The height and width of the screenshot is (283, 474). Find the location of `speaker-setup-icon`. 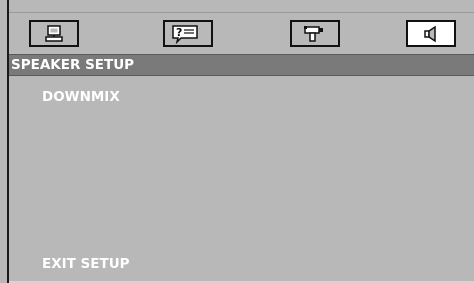

speaker-setup-icon is located at coordinates (431, 34).